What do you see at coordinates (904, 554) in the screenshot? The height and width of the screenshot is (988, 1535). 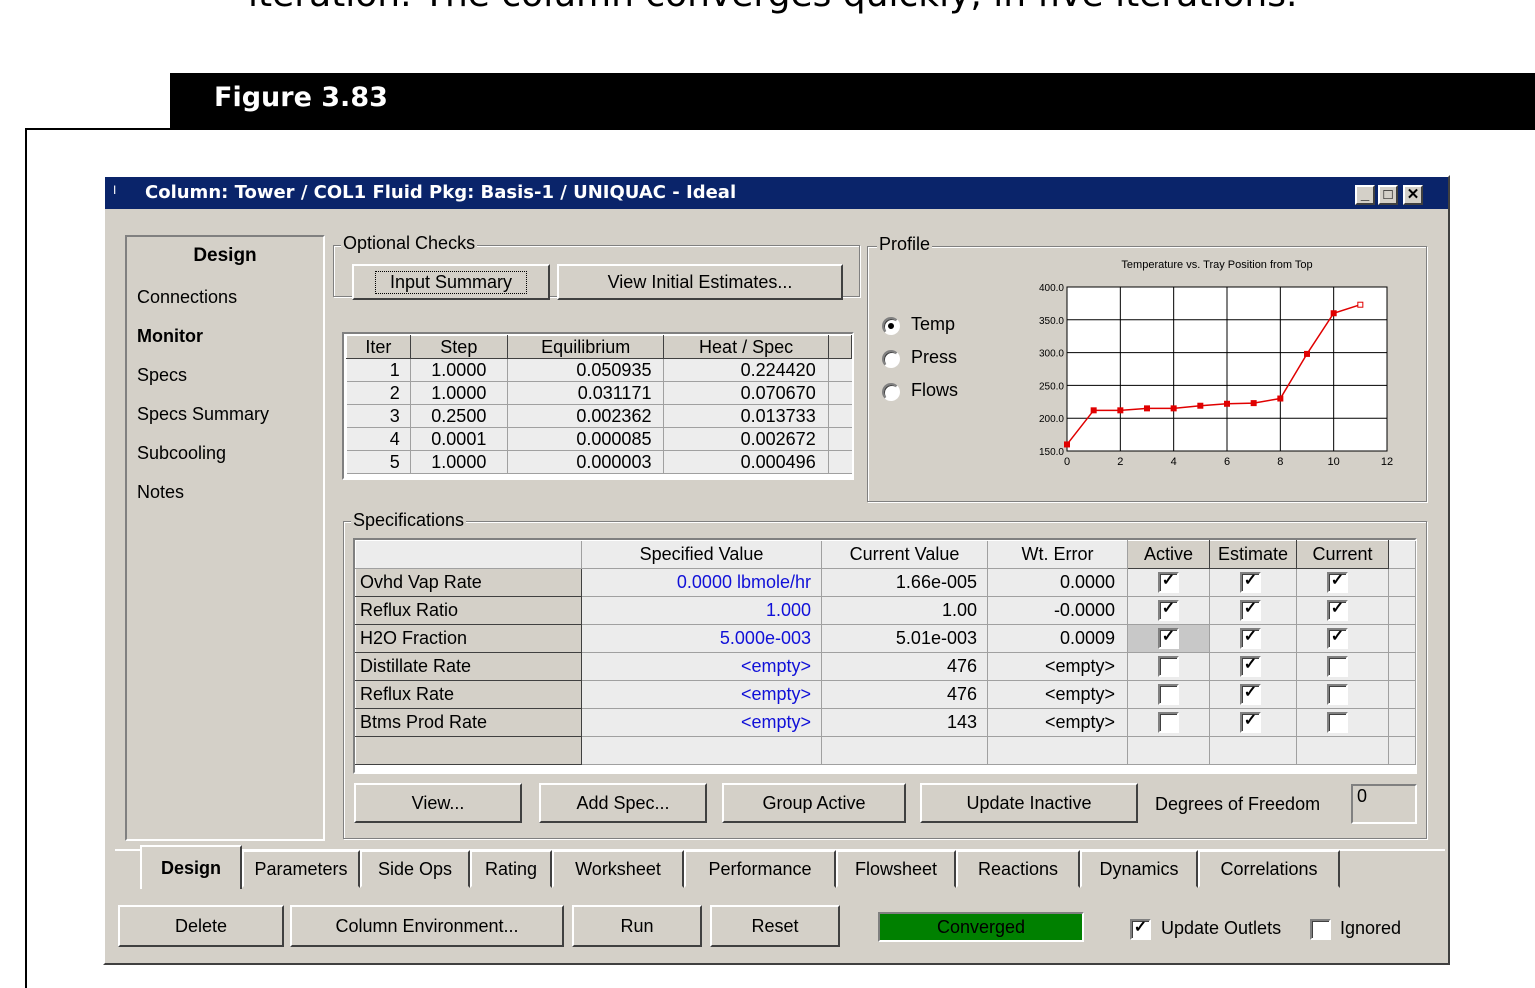 I see `spec-col-header: Current Value` at bounding box center [904, 554].